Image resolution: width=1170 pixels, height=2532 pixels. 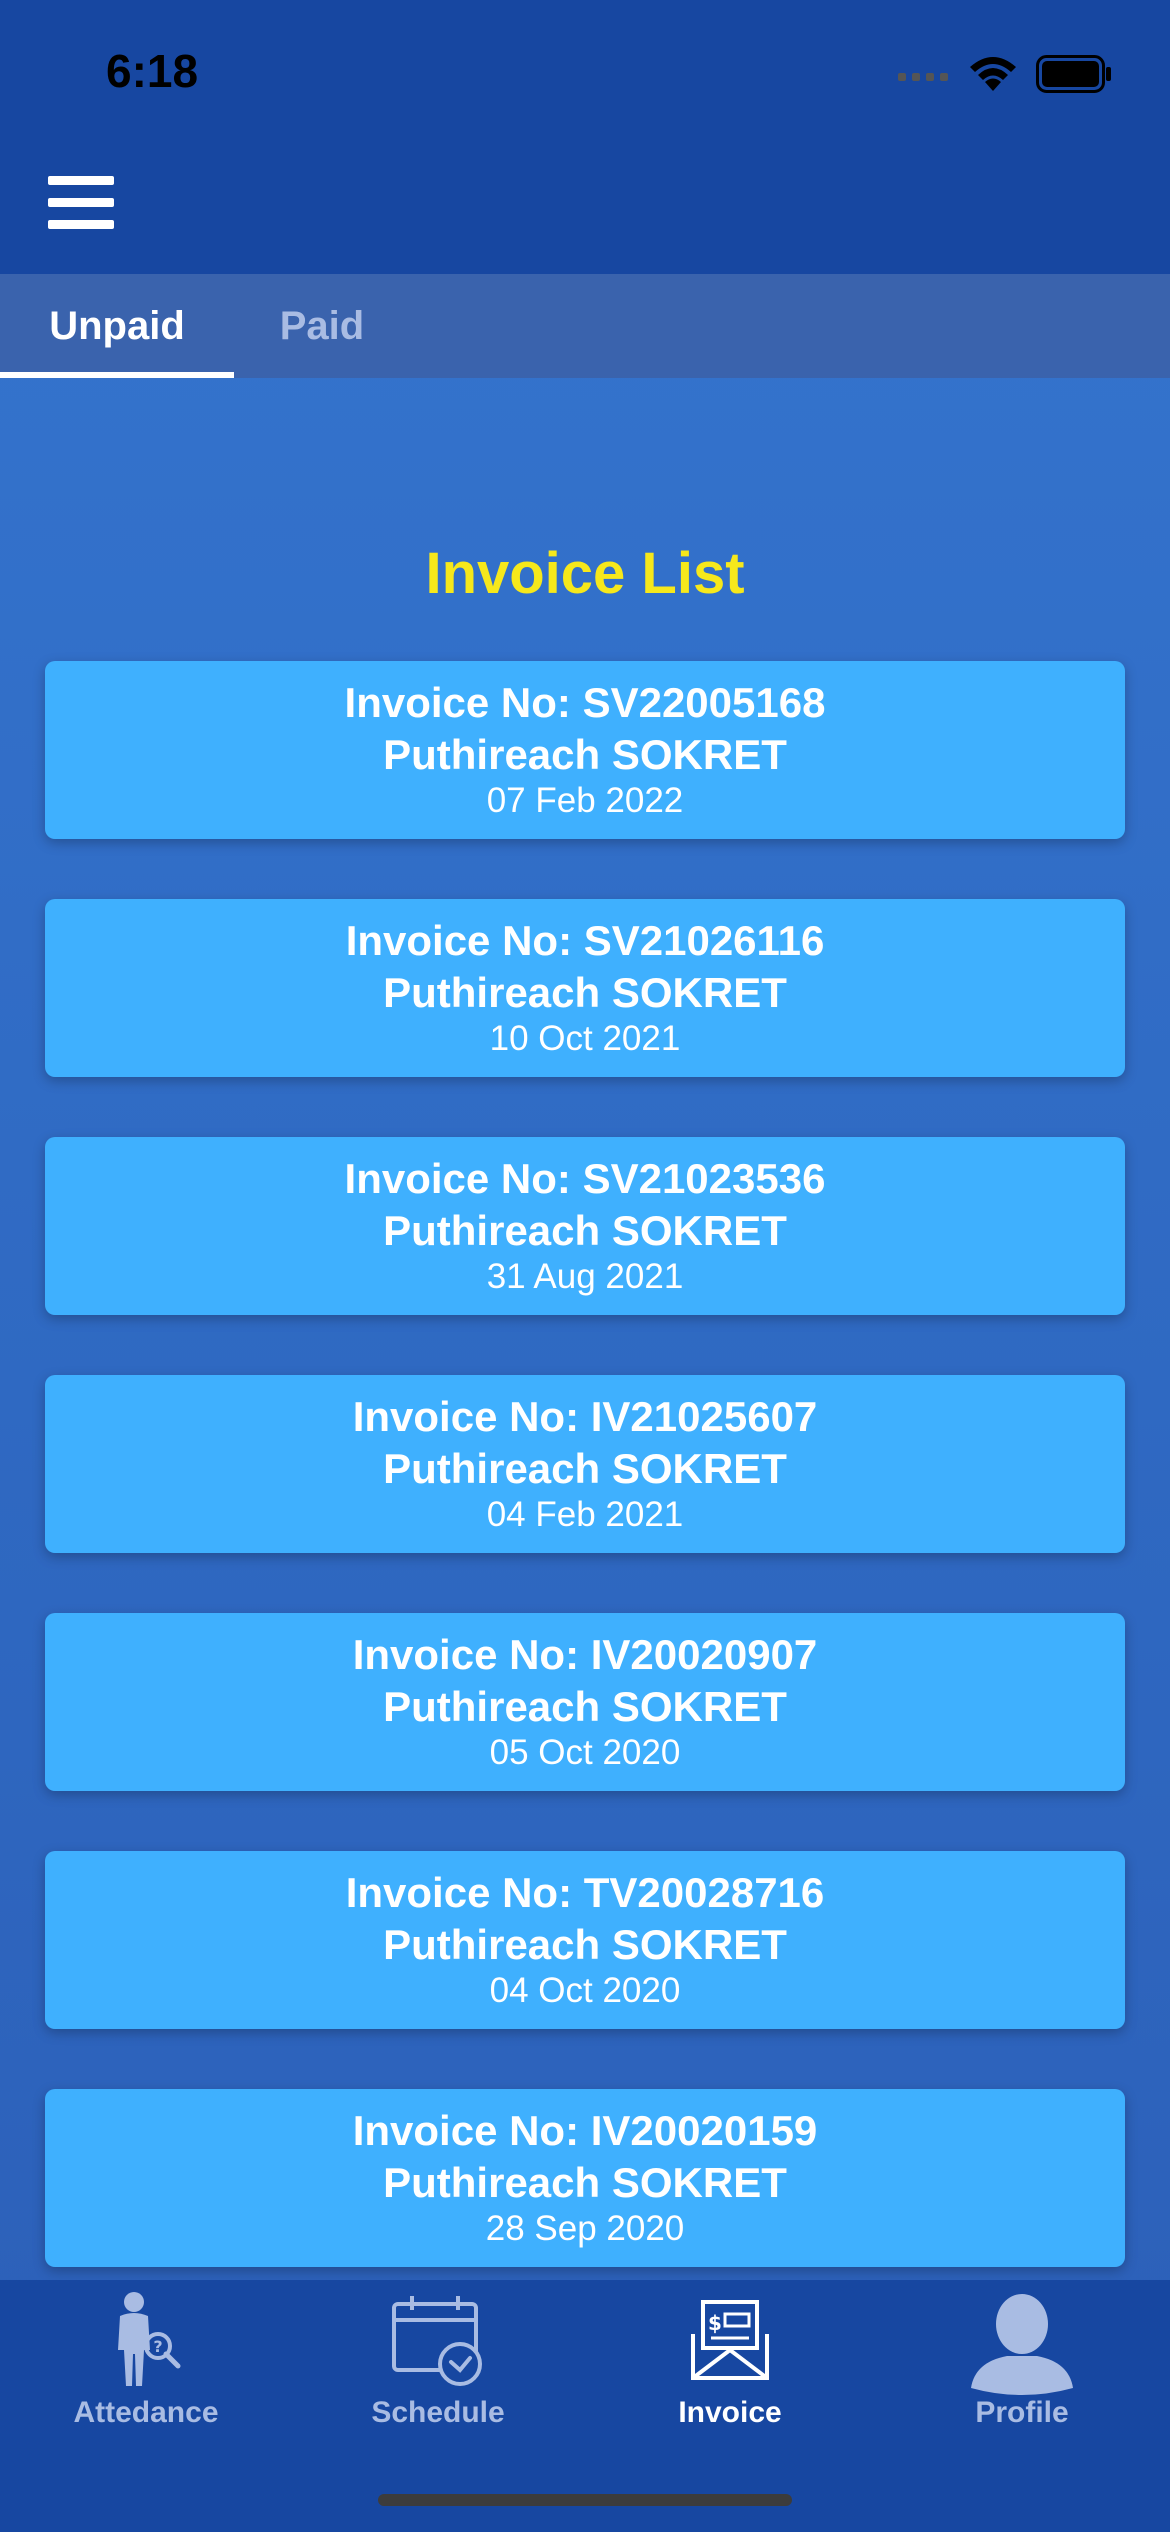 What do you see at coordinates (438, 2390) in the screenshot?
I see `nav-schedule: Schedule` at bounding box center [438, 2390].